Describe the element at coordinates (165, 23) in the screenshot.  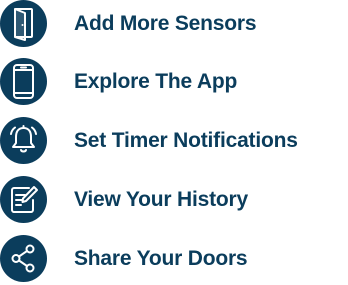
I see `menu-item-label: Add More Sensors` at that location.